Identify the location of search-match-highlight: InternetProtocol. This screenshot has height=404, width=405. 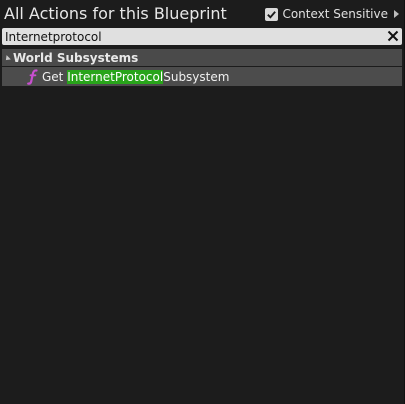
(115, 76).